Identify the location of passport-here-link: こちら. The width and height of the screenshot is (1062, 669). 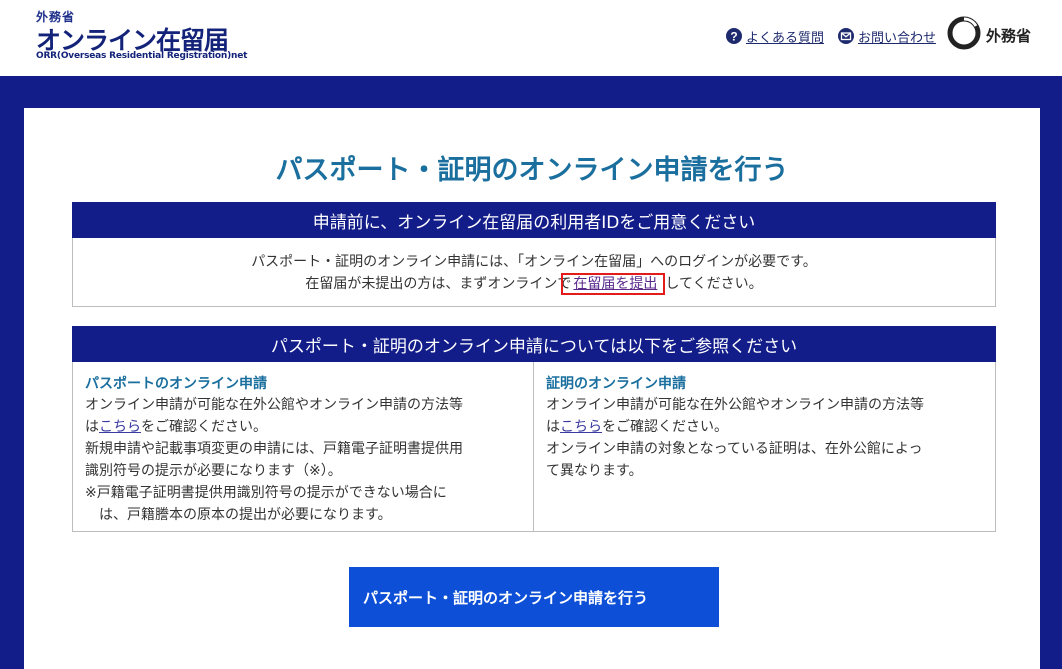
(120, 427).